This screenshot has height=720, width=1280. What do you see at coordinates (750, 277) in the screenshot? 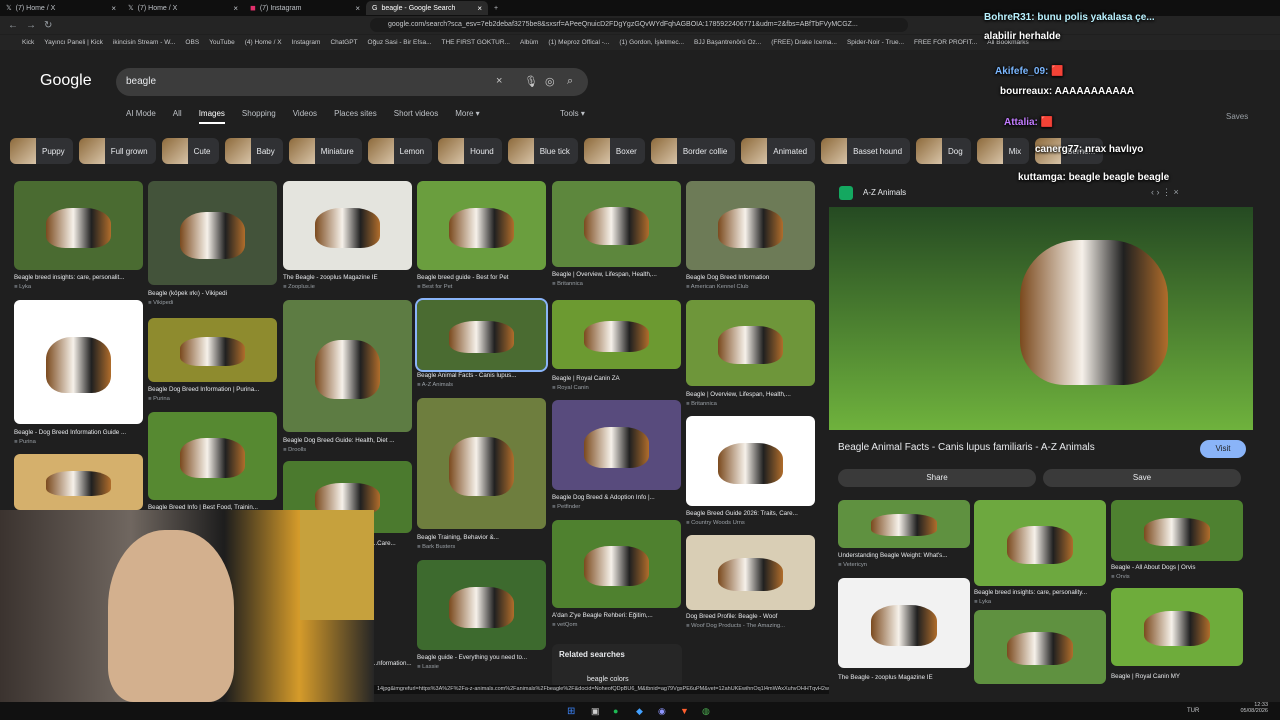
I see `result-title: Beagle Dog Breed Information` at bounding box center [750, 277].